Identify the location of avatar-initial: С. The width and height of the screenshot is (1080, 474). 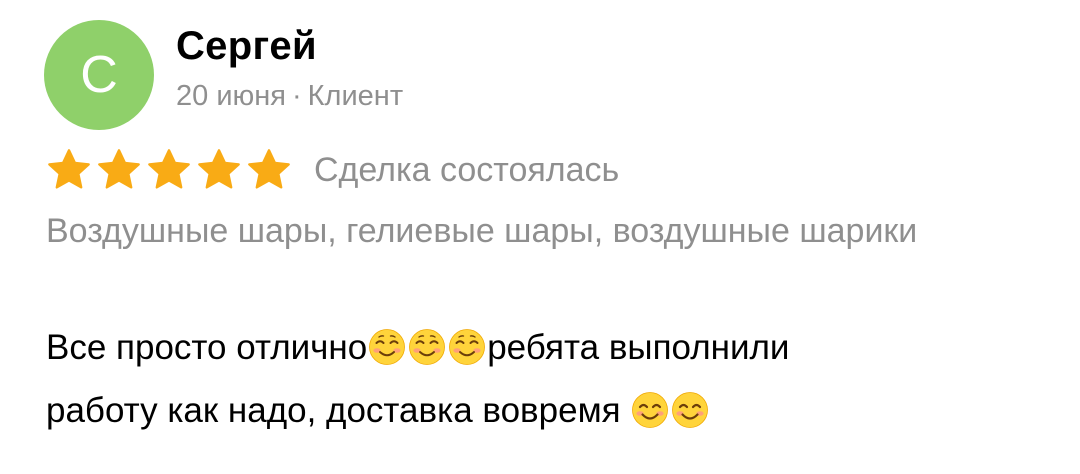
(99, 75).